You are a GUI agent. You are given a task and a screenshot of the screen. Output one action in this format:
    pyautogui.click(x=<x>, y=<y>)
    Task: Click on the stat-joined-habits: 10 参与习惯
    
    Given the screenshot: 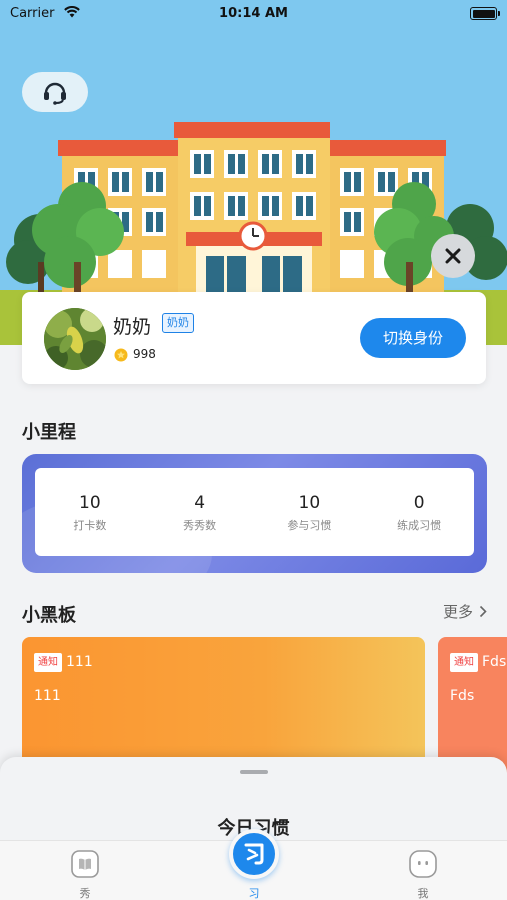 What is the action you would take?
    pyautogui.click(x=310, y=512)
    